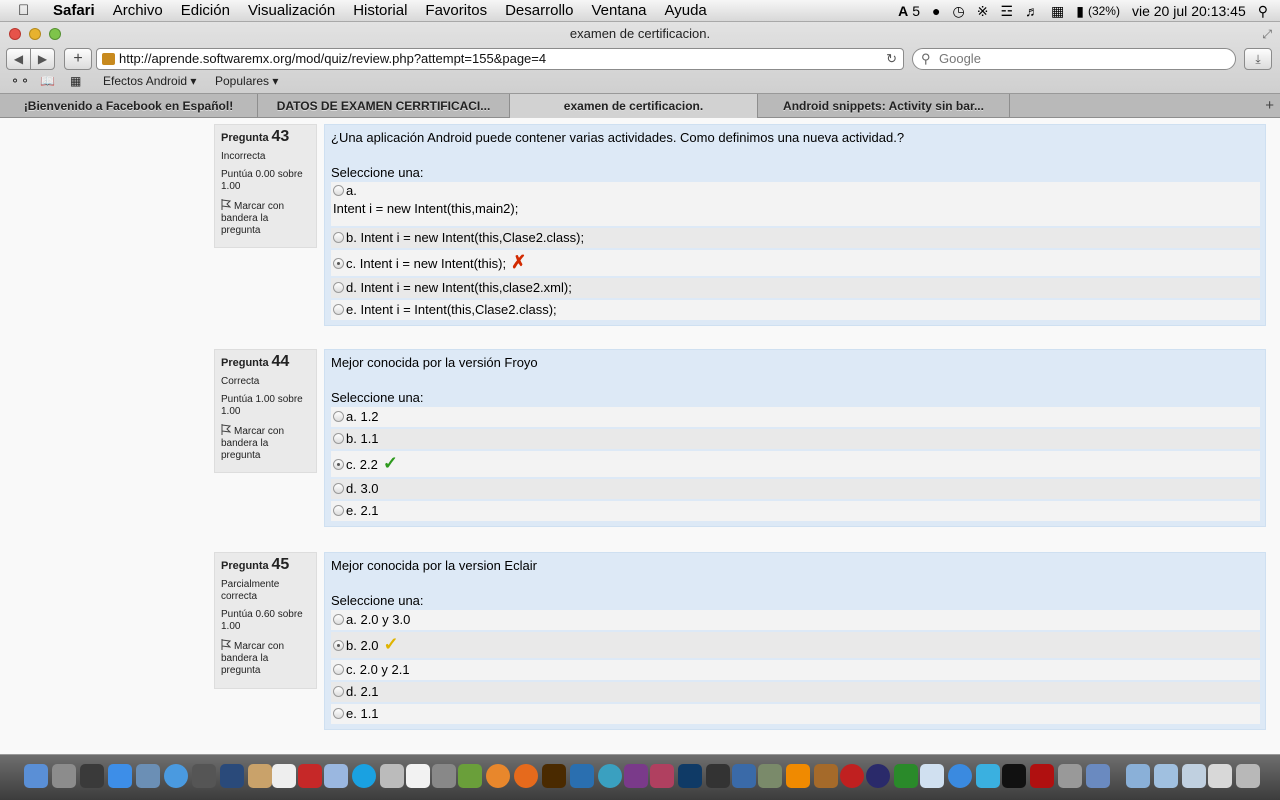  I want to click on menu-historial: Historial, so click(380, 11).